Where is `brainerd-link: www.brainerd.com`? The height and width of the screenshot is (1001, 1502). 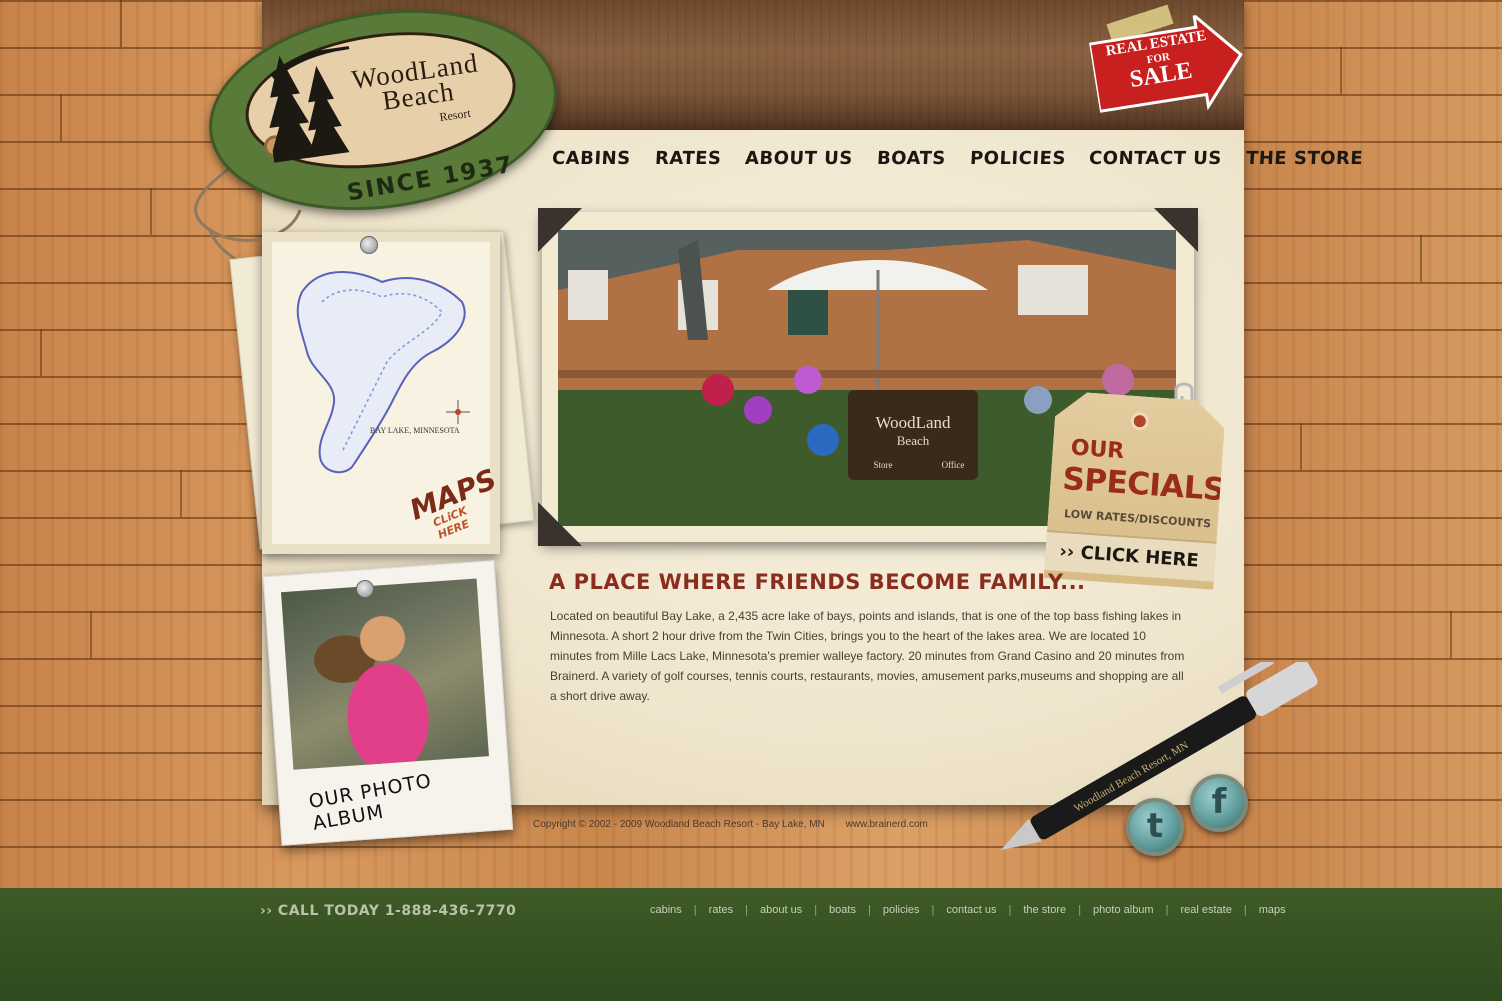 brainerd-link: www.brainerd.com is located at coordinates (887, 824).